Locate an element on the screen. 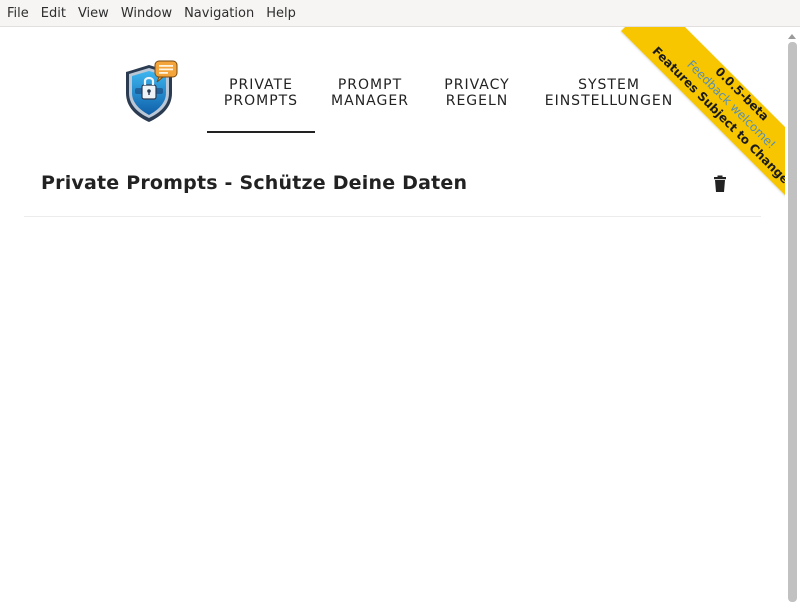 The image size is (800, 602). tab-label-line2: REGELN is located at coordinates (477, 101).